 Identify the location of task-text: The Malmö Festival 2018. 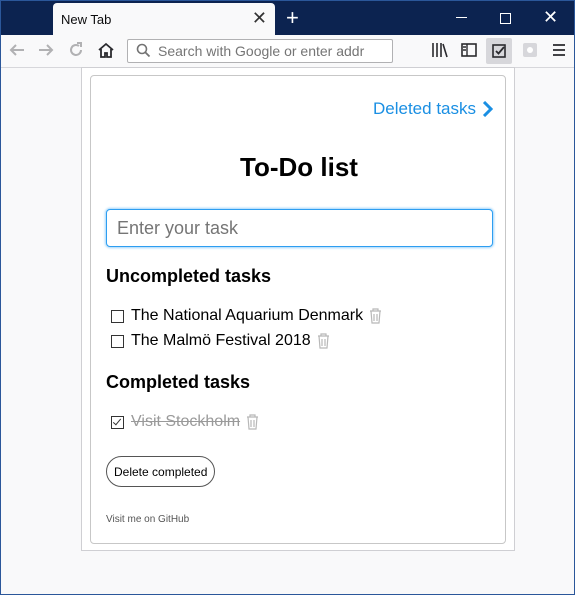
(221, 340).